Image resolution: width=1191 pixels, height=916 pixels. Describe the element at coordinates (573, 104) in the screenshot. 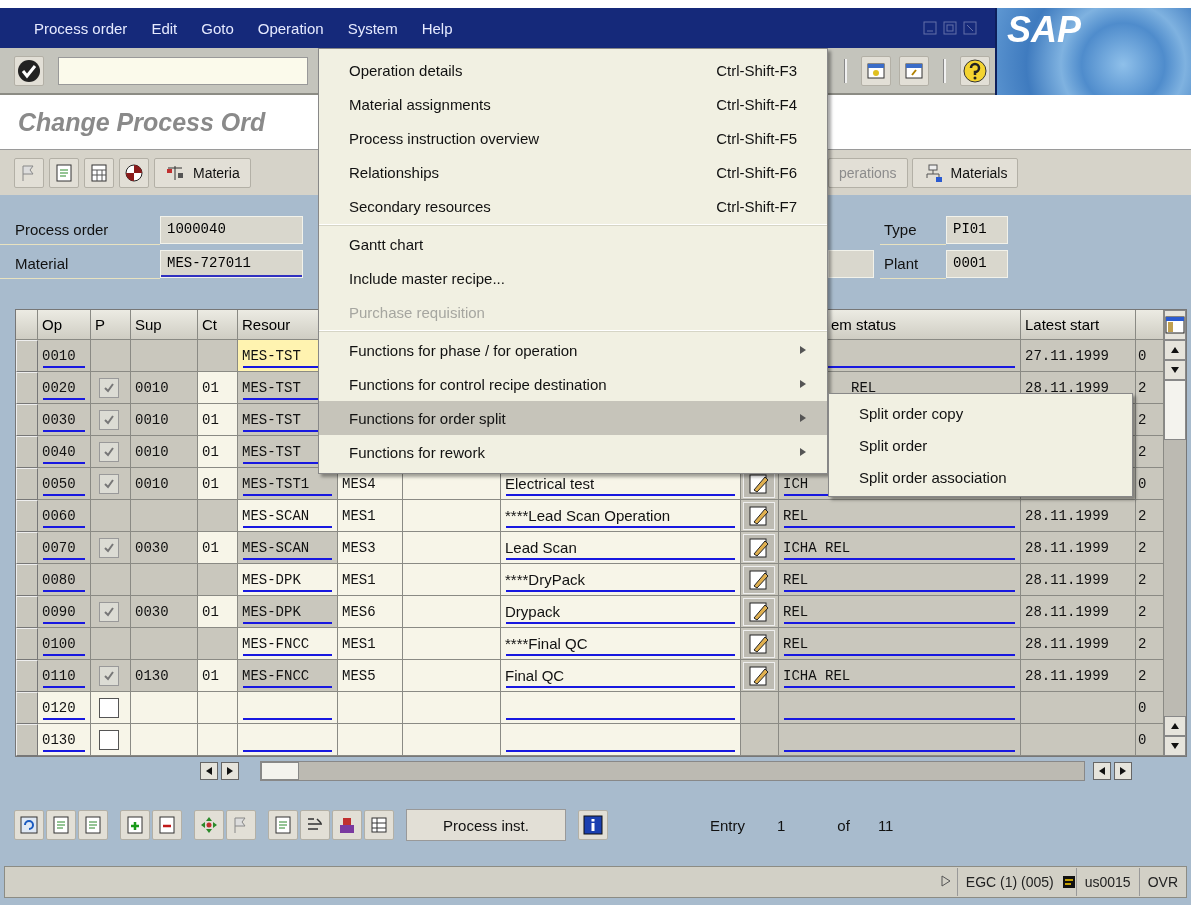

I see `menu-item: Material assignments Ctrl-Shift-F4` at that location.